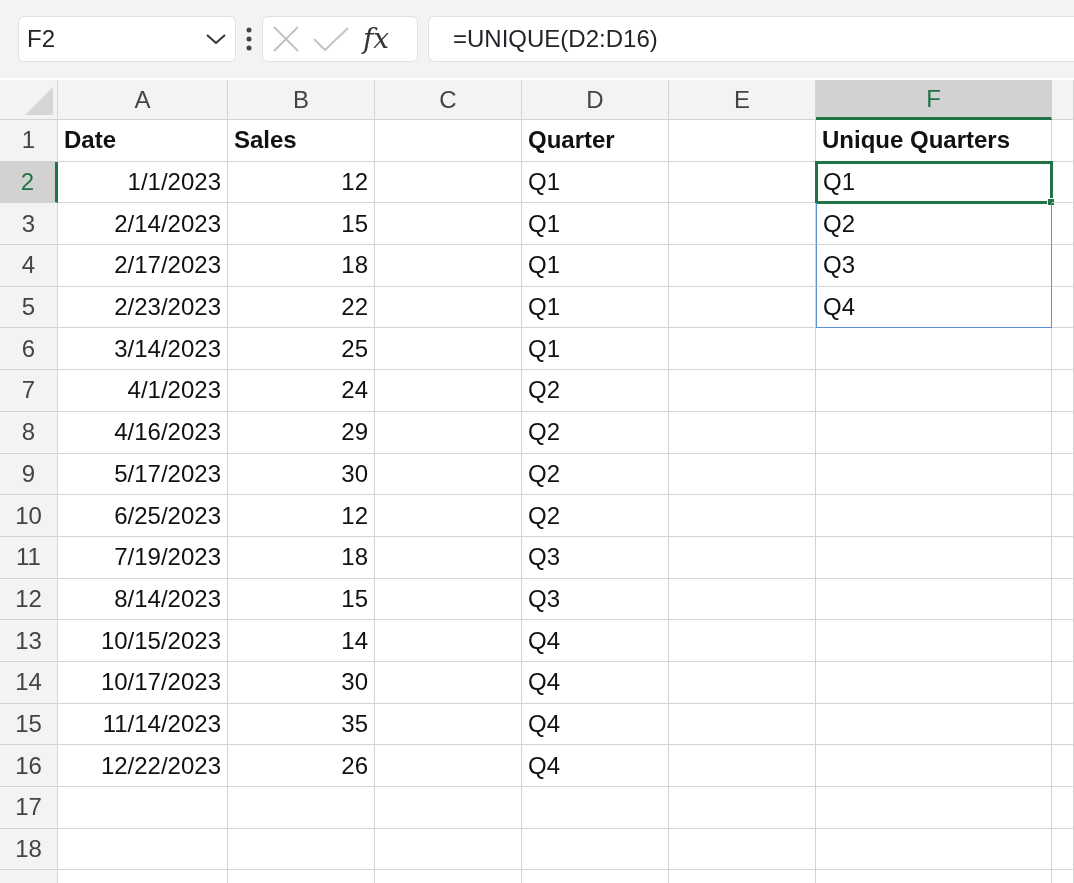 Image resolution: width=1074 pixels, height=883 pixels. Describe the element at coordinates (143, 641) in the screenshot. I see `table-cell: 10/15/2023` at that location.